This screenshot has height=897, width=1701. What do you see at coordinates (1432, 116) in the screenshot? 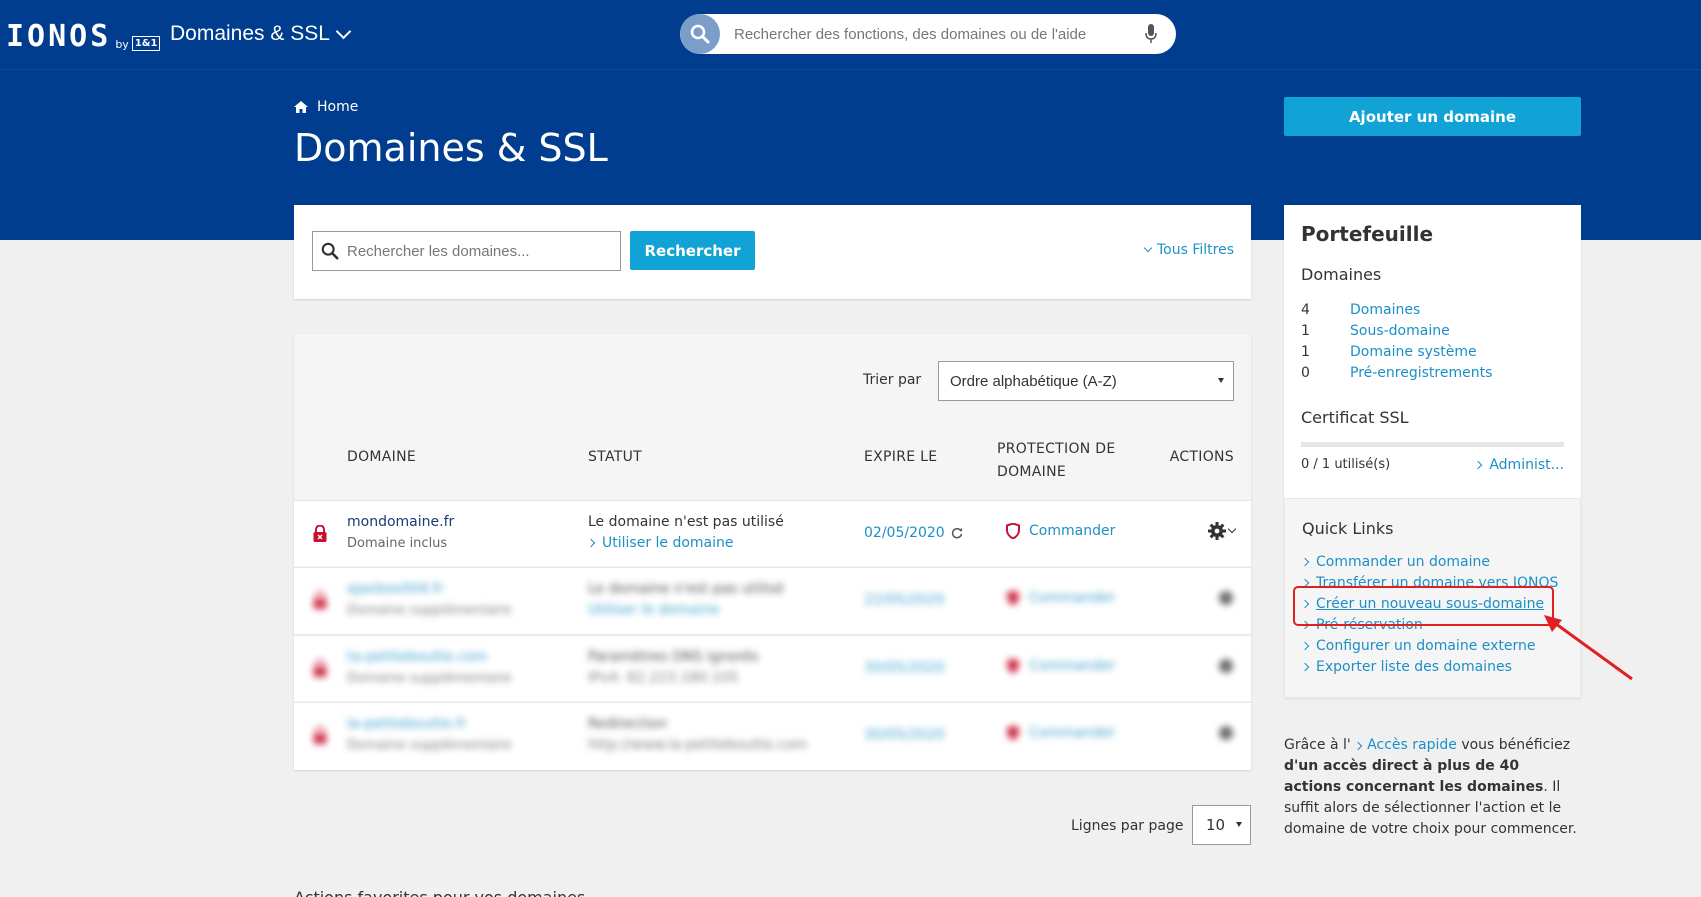
I see `add-domain-button: Ajouter un domaine` at bounding box center [1432, 116].